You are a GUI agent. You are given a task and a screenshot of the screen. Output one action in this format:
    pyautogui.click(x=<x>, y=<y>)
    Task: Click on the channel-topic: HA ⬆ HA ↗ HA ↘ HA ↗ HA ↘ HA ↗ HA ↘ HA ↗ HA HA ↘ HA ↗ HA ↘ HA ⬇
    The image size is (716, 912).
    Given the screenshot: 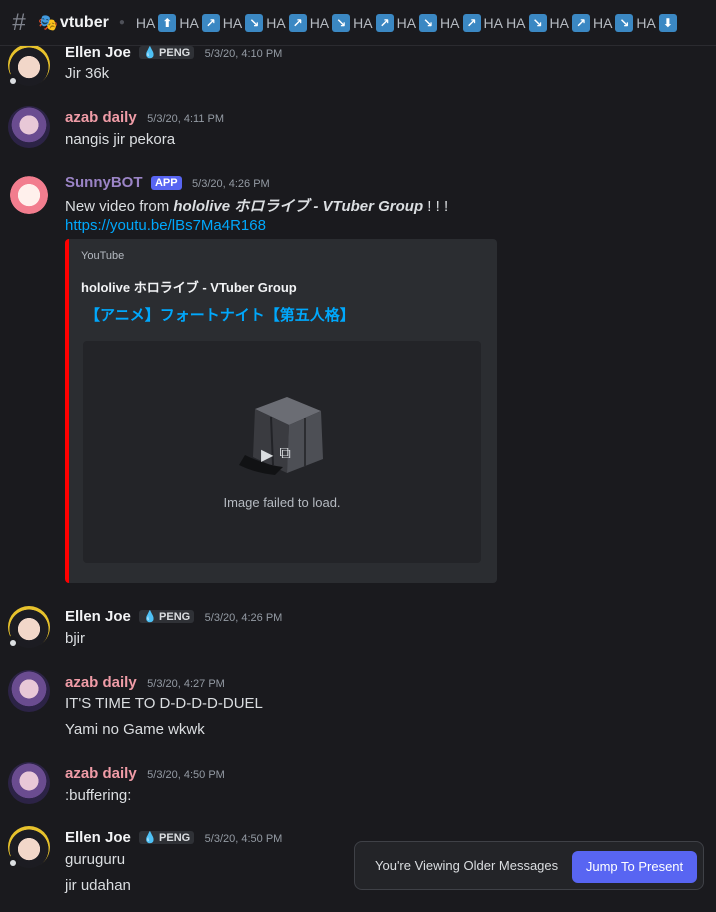 What is the action you would take?
    pyautogui.click(x=407, y=22)
    